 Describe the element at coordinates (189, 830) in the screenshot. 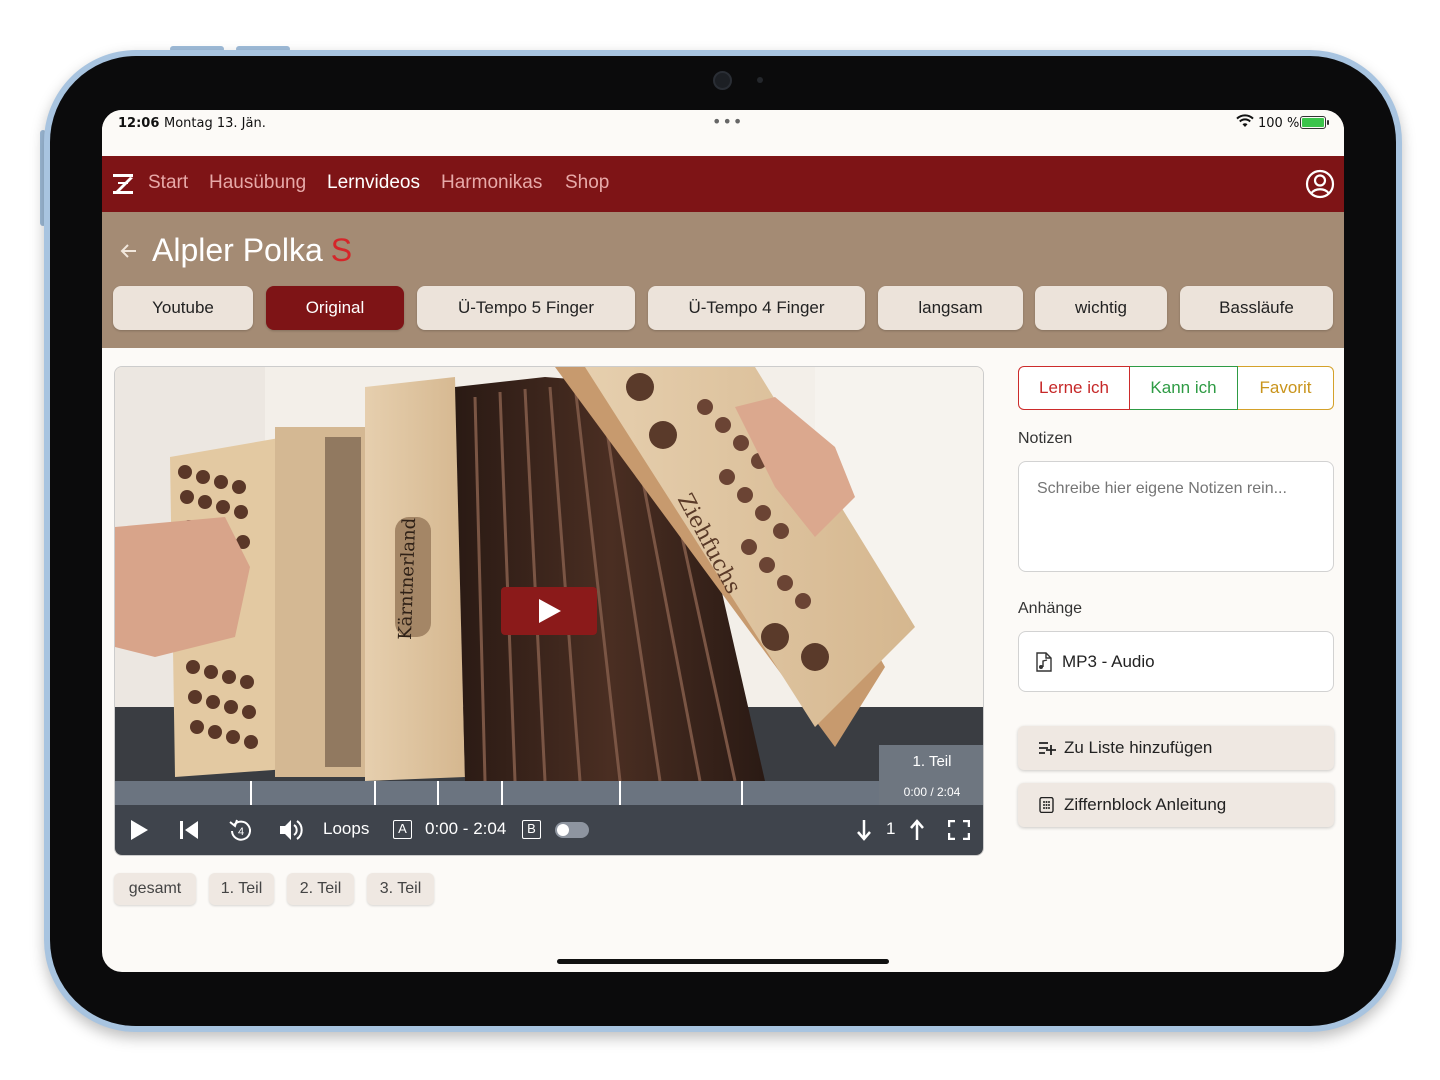

I see `skip-back-icon` at that location.